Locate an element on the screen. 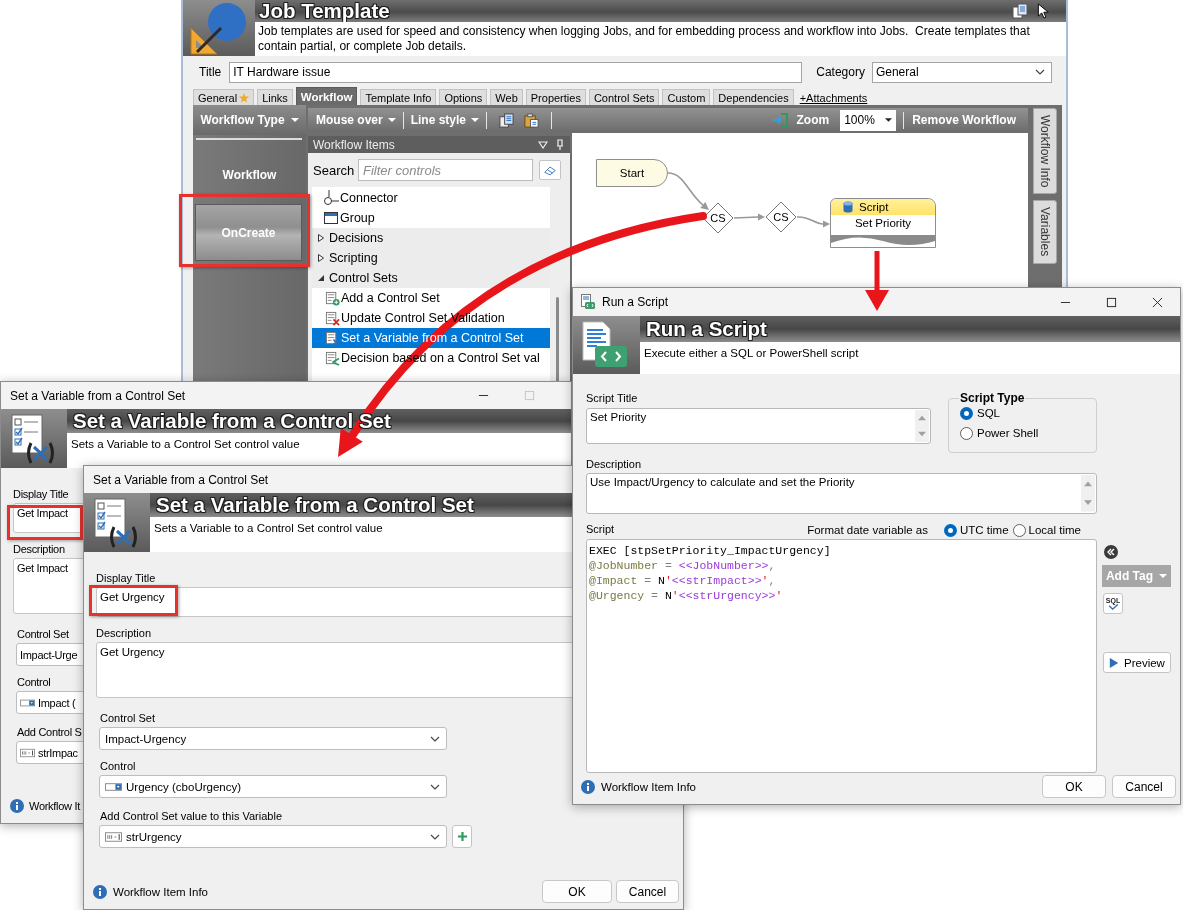 The width and height of the screenshot is (1183, 910). tab: Workflow is located at coordinates (326, 96).